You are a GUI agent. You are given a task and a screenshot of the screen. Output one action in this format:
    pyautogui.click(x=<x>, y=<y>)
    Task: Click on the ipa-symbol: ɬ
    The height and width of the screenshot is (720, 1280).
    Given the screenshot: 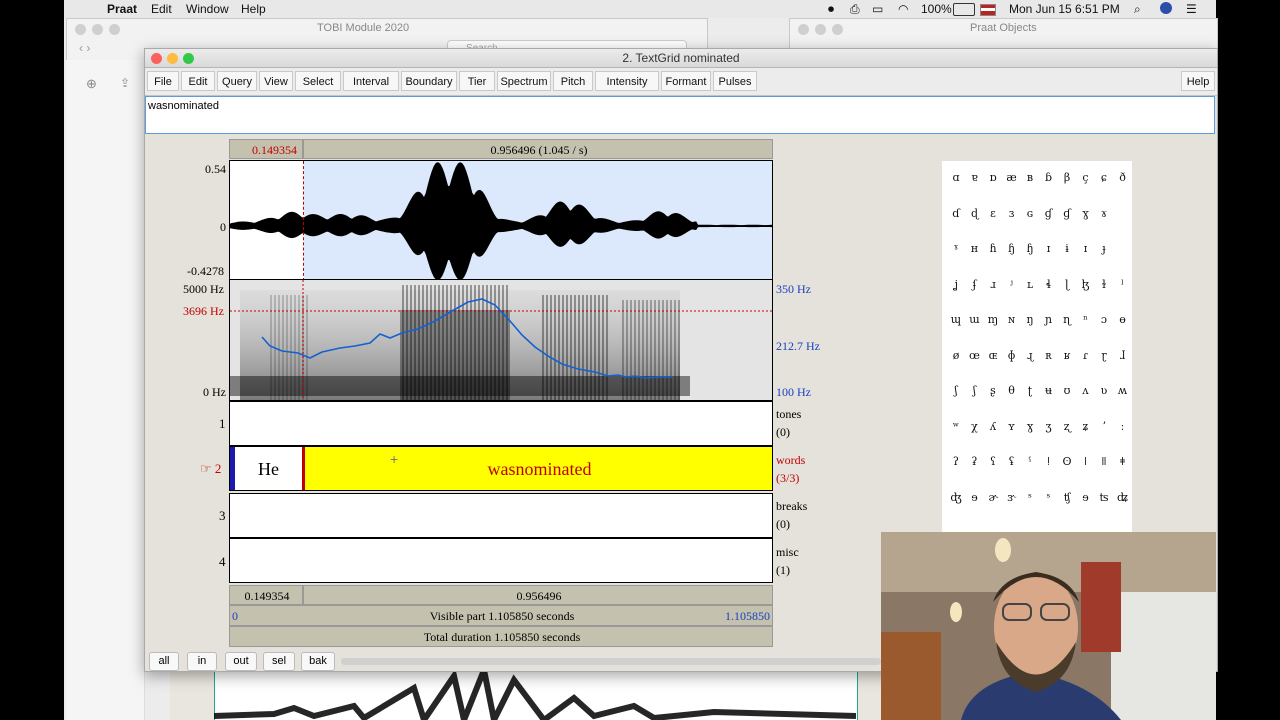 What is the action you would take?
    pyautogui.click(x=1049, y=284)
    